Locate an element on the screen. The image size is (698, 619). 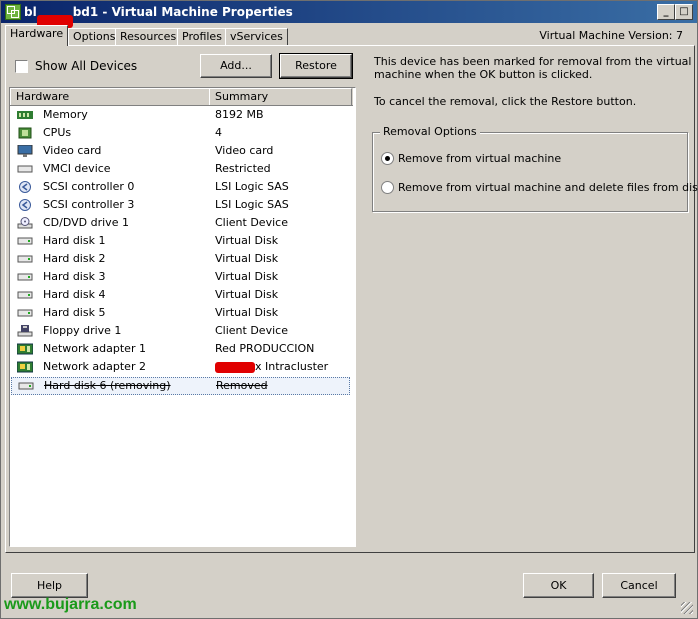
row-summary-text: x Intracluster is located at coordinates (292, 366).